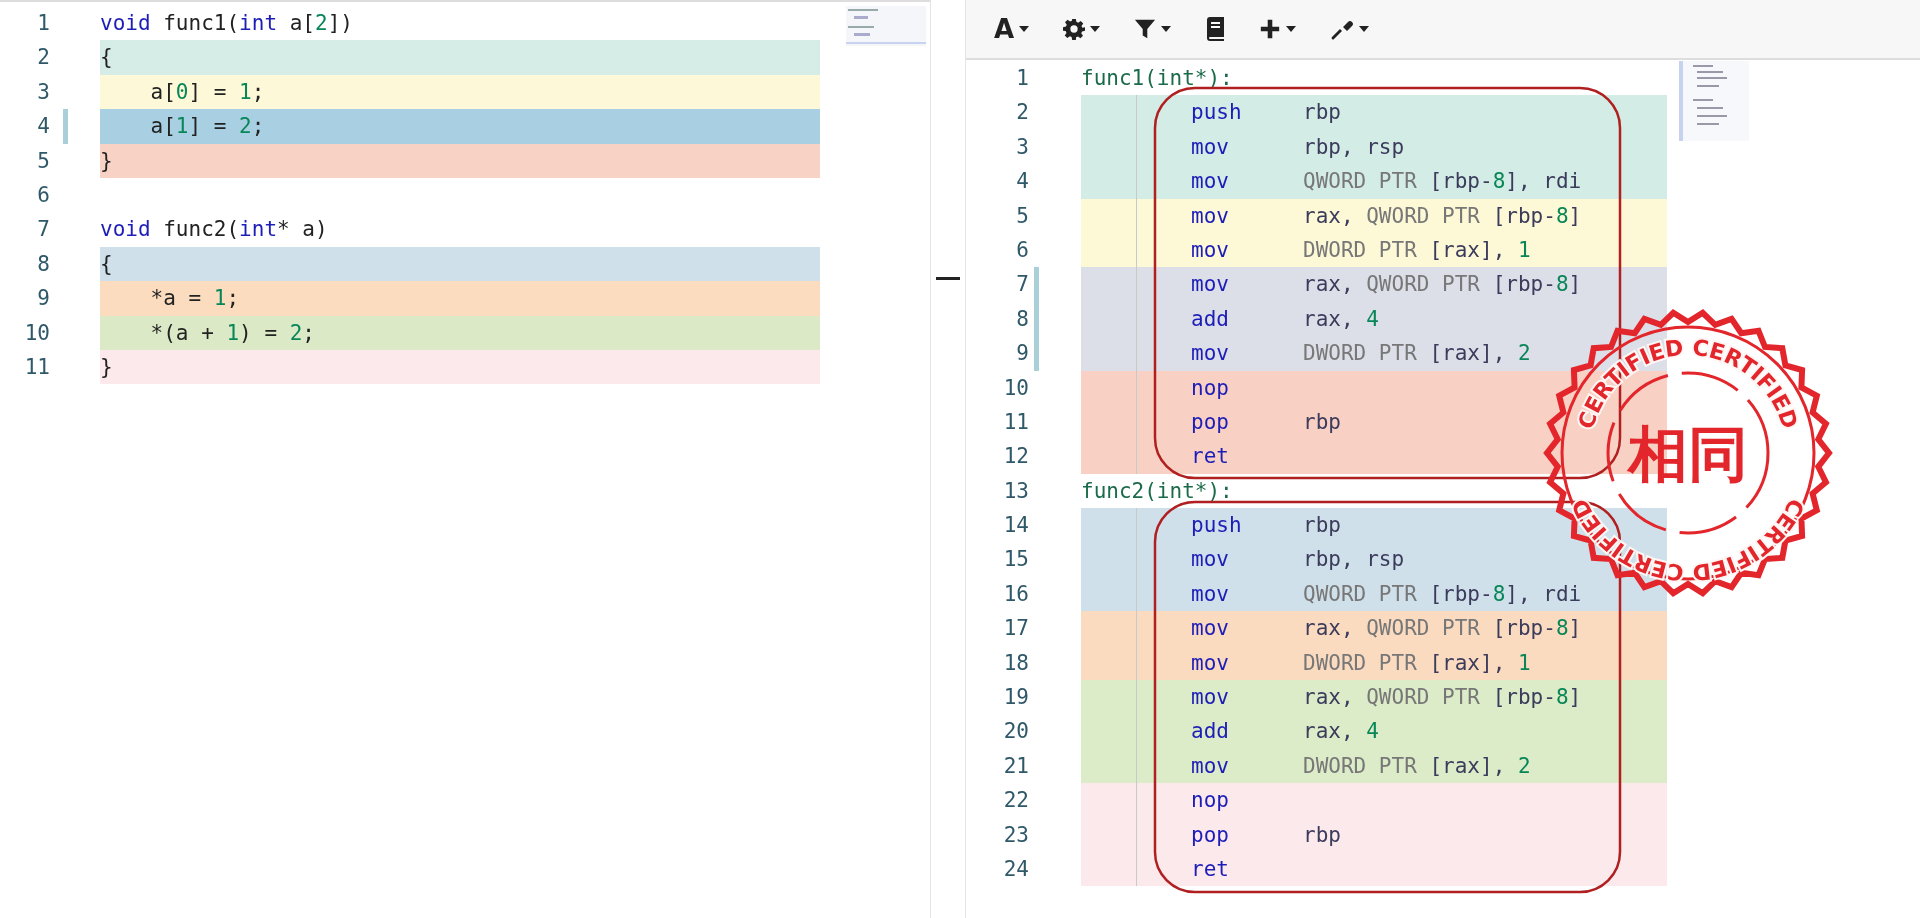 Image resolution: width=1920 pixels, height=918 pixels. What do you see at coordinates (1015, 594) in the screenshot?
I see `line-number: 16` at bounding box center [1015, 594].